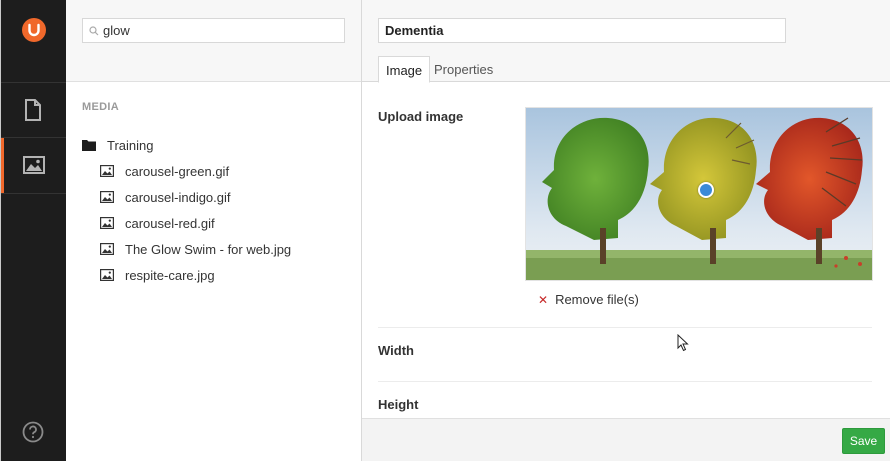 This screenshot has width=890, height=461. I want to click on search-icon, so click(94, 31).